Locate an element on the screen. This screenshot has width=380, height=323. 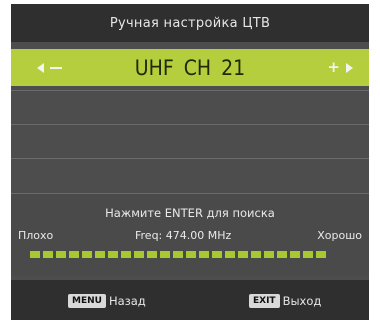
channel-number: 21 is located at coordinates (233, 67).